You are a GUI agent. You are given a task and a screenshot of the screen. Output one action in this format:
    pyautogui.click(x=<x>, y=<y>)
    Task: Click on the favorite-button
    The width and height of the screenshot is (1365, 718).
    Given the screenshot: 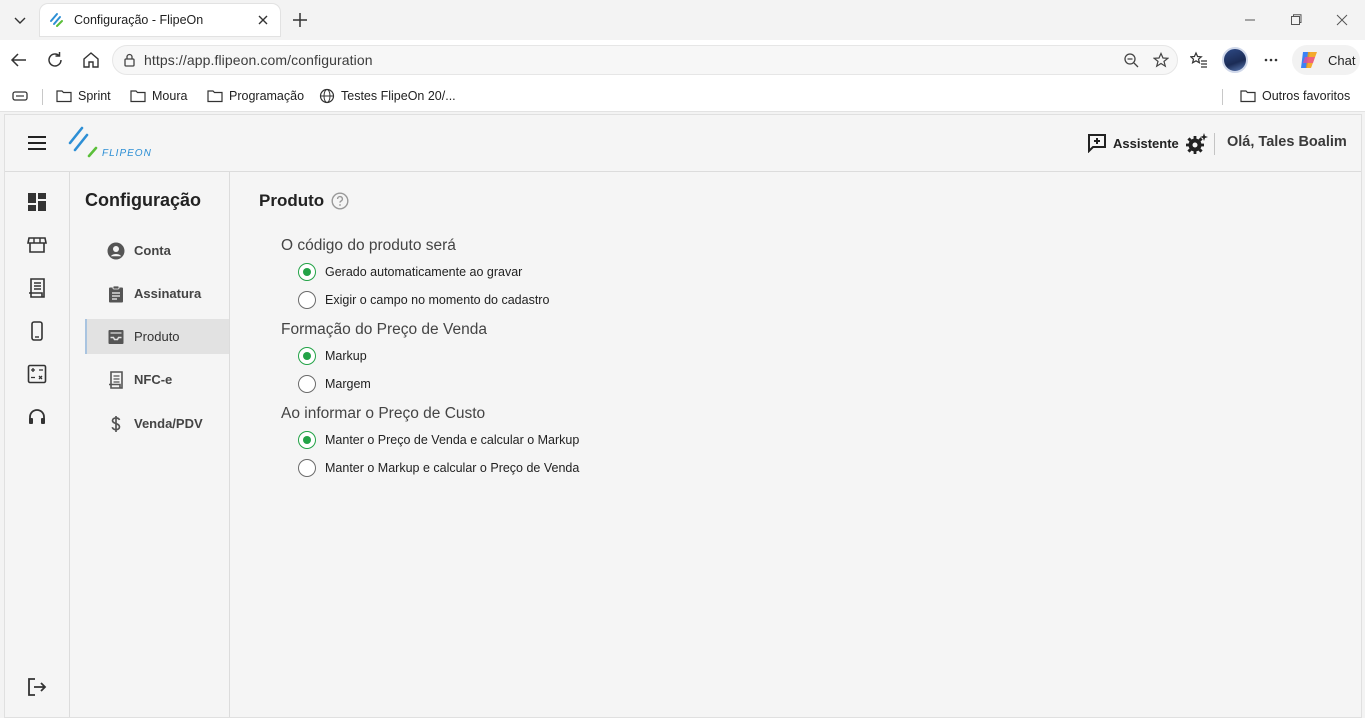 What is the action you would take?
    pyautogui.click(x=1161, y=60)
    